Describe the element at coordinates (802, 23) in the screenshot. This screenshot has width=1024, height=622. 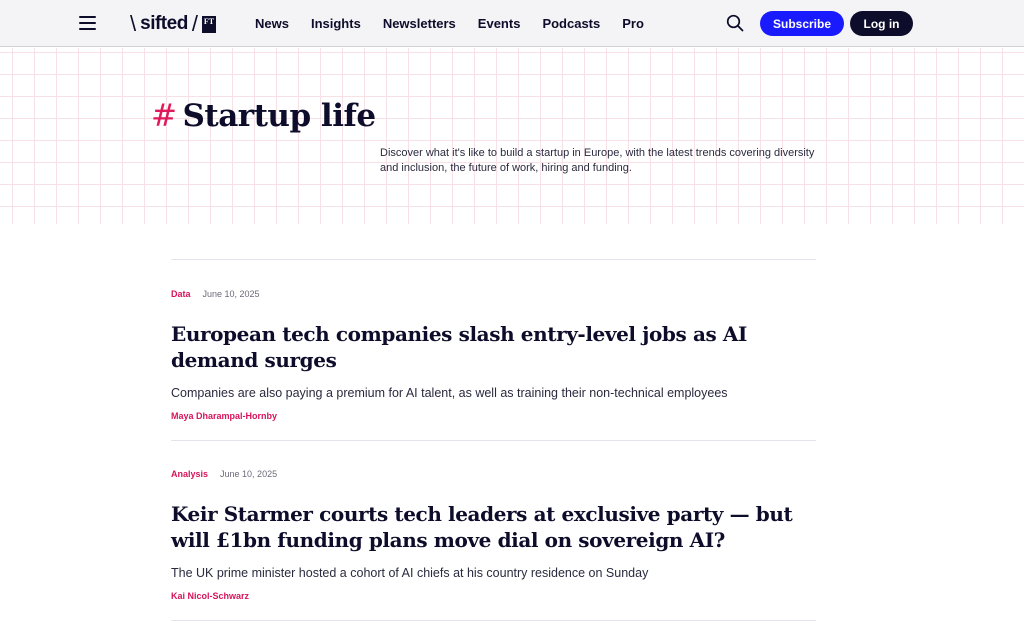
I see `subscribe-button: Subscribe` at that location.